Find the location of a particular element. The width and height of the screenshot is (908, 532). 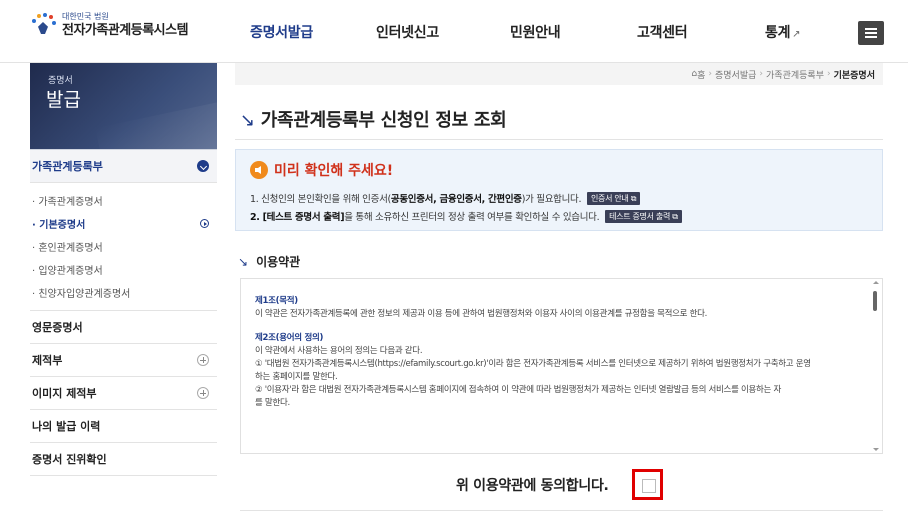

sidebar-subitem-marriage-cert: · 혼인관계증명서 is located at coordinates (124, 246).